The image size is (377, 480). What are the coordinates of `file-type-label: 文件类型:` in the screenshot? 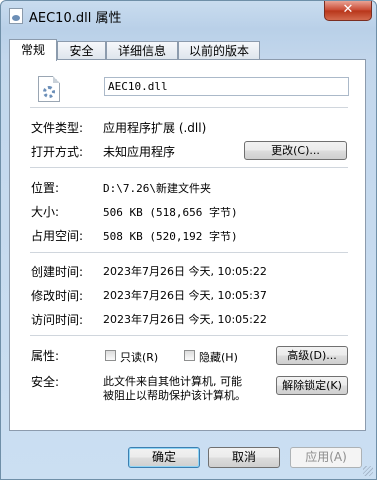 It's located at (57, 128).